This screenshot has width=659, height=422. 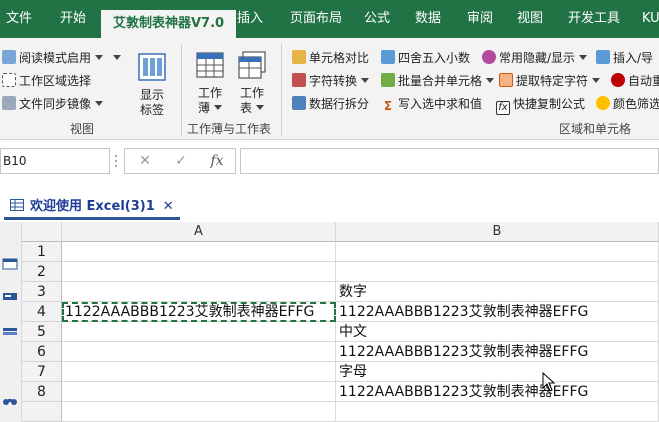 I want to click on column-header-b: B, so click(x=497, y=232).